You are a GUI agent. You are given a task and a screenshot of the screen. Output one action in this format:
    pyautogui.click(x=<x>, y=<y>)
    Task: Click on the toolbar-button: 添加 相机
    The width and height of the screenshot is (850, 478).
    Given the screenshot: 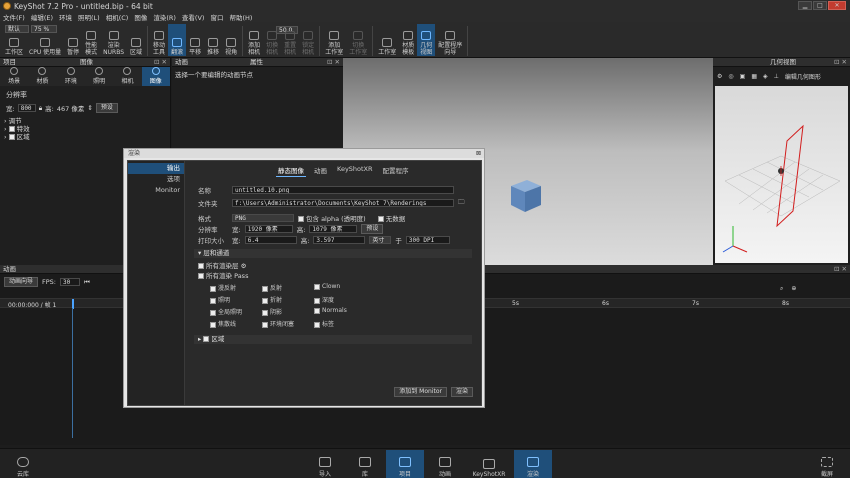 What is the action you would take?
    pyautogui.click(x=254, y=40)
    